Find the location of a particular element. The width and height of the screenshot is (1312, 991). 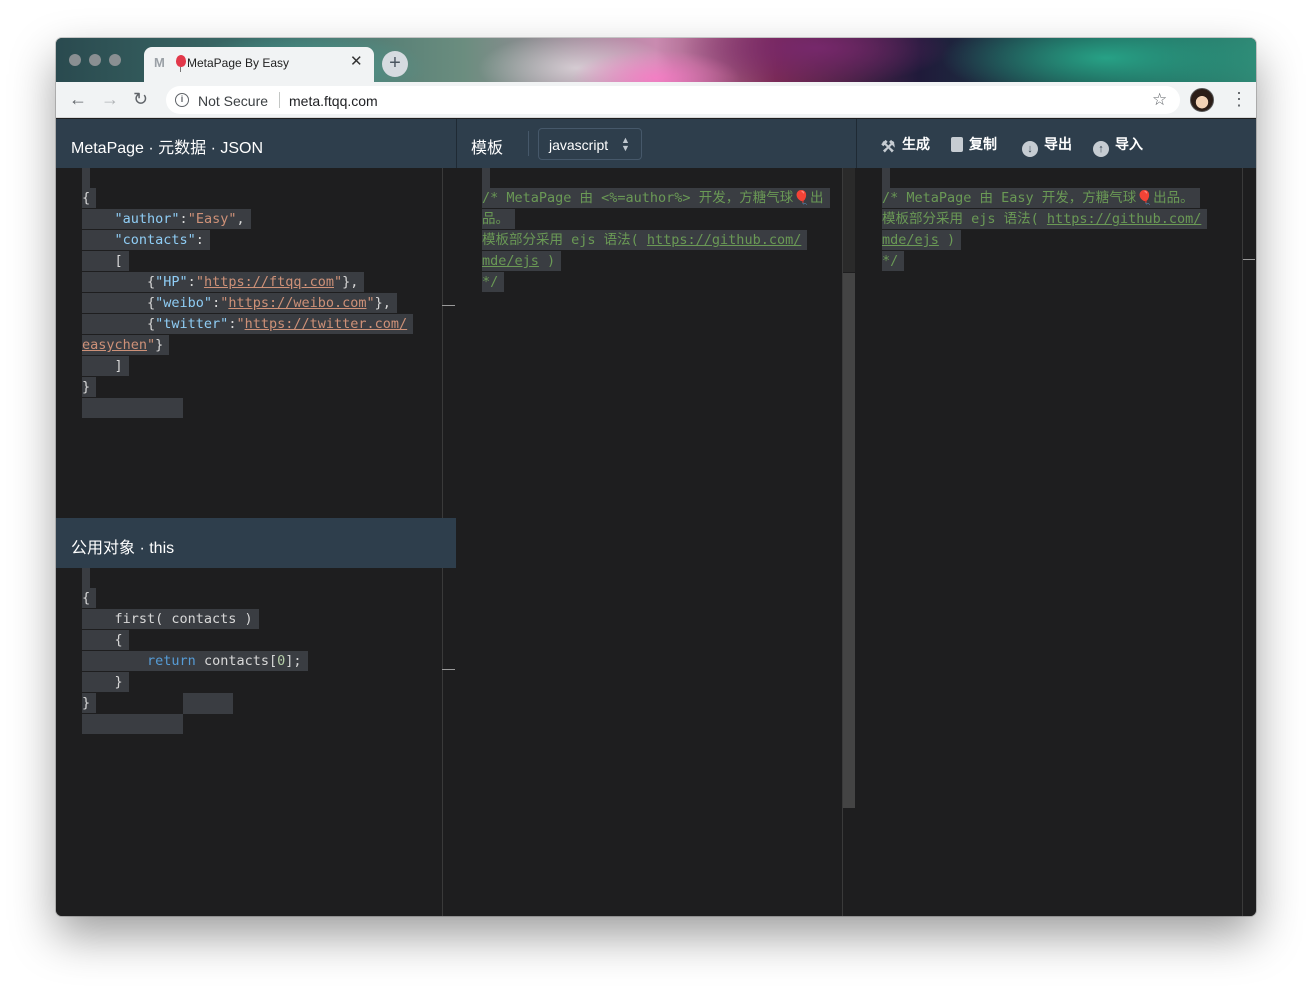

header-divider is located at coordinates (456, 143).